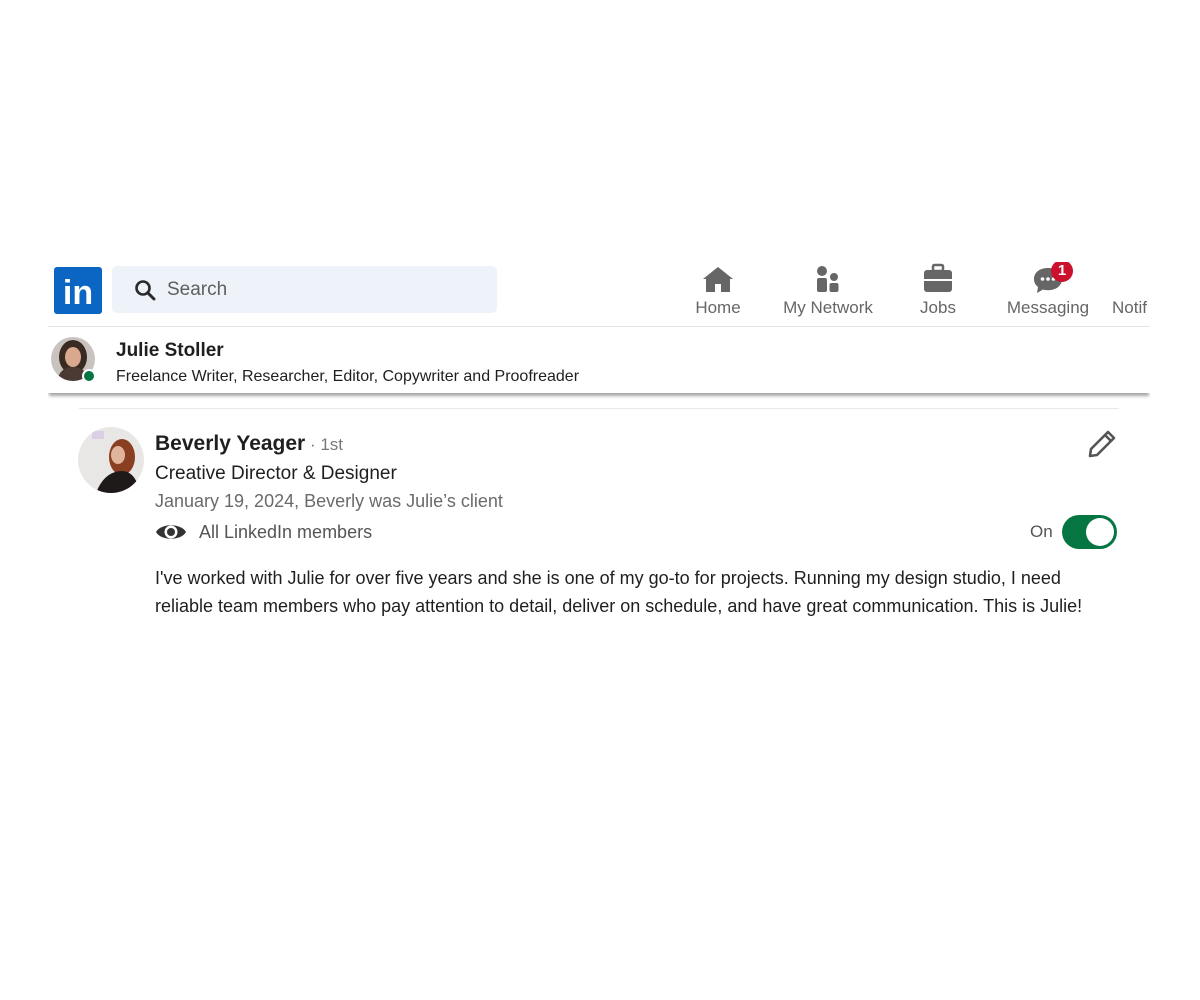 This screenshot has height=1000, width=1200. What do you see at coordinates (718, 279) in the screenshot?
I see `home-icon` at bounding box center [718, 279].